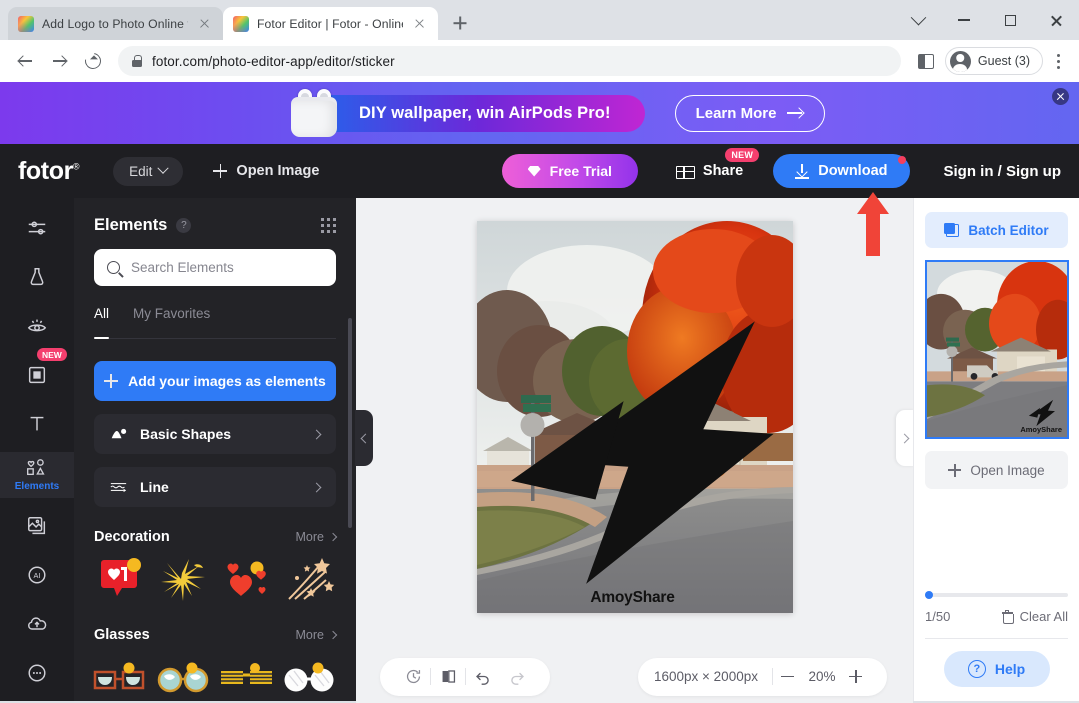  What do you see at coordinates (1034, 616) in the screenshot?
I see `clear-all-button: Clear All` at bounding box center [1034, 616].